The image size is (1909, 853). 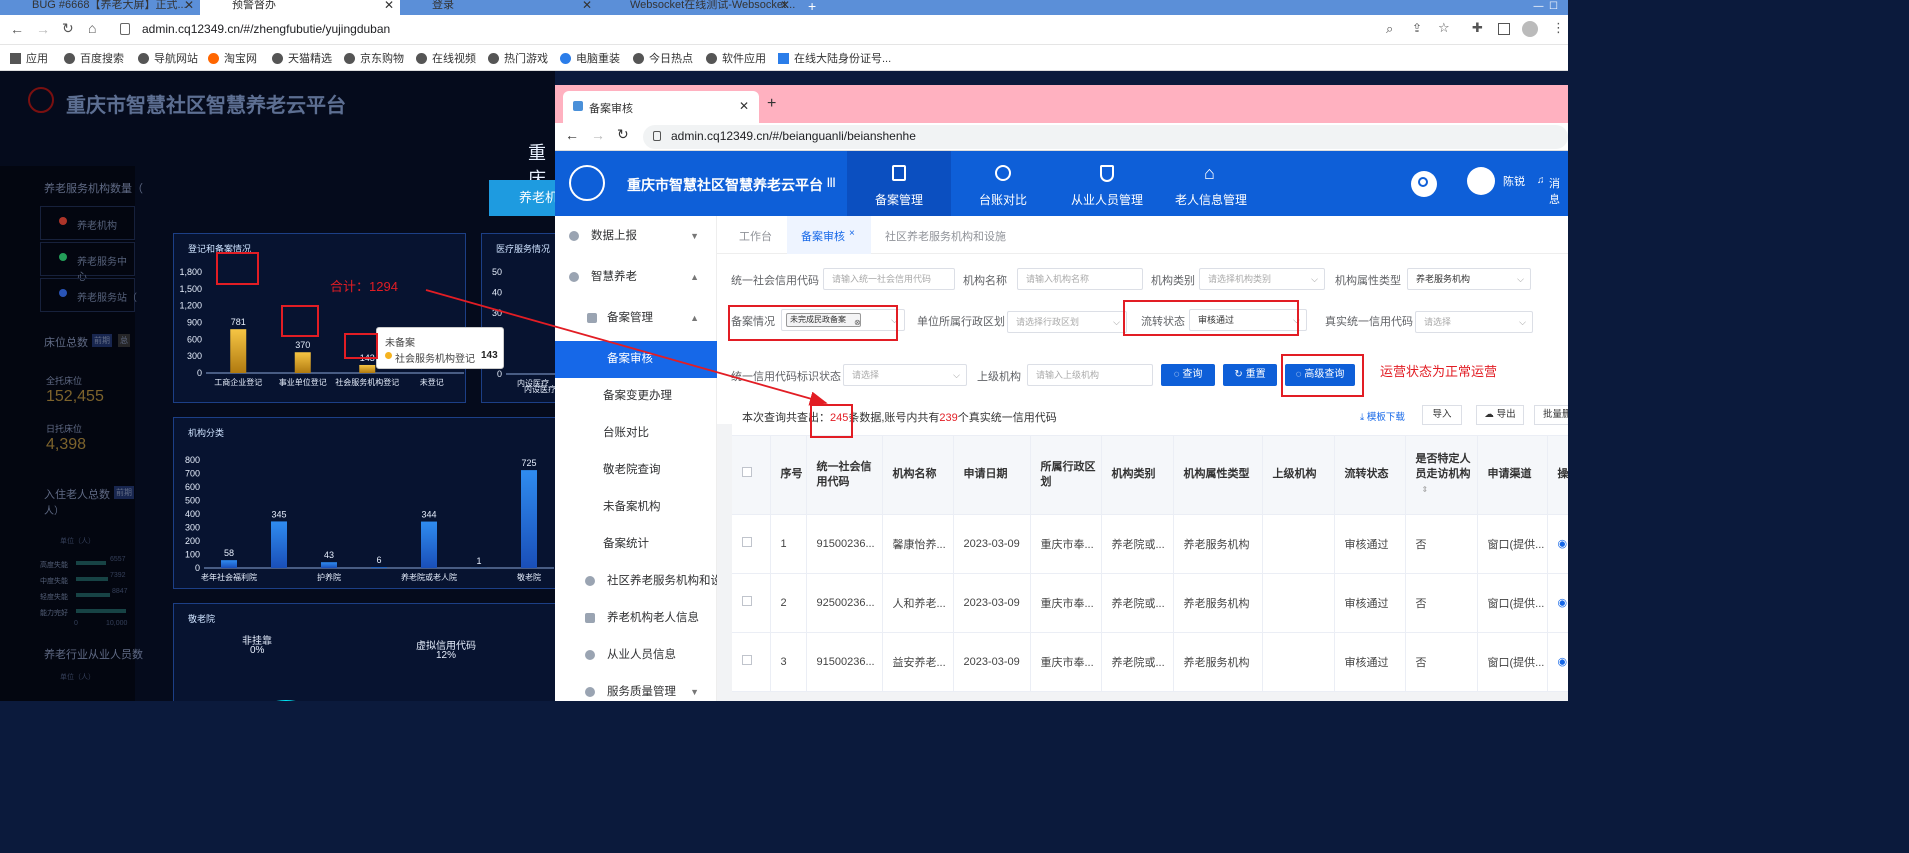 What do you see at coordinates (636, 236) in the screenshot?
I see `sidebar-item-data-report: 数据上报 ▼` at bounding box center [636, 236].